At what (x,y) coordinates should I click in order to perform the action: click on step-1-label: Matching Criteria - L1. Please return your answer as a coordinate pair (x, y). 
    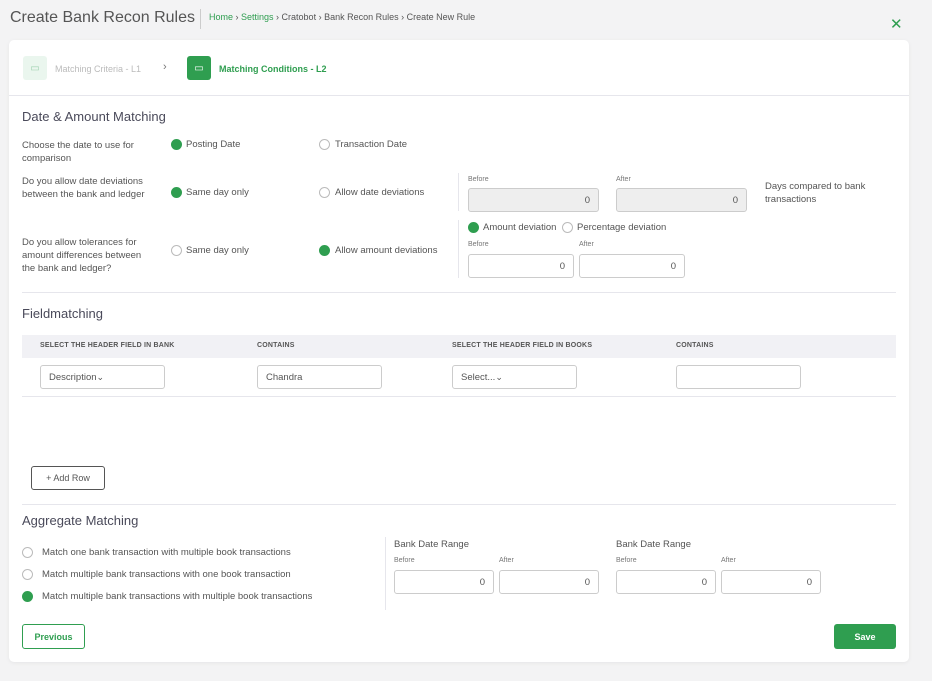
    Looking at the image, I should click on (98, 69).